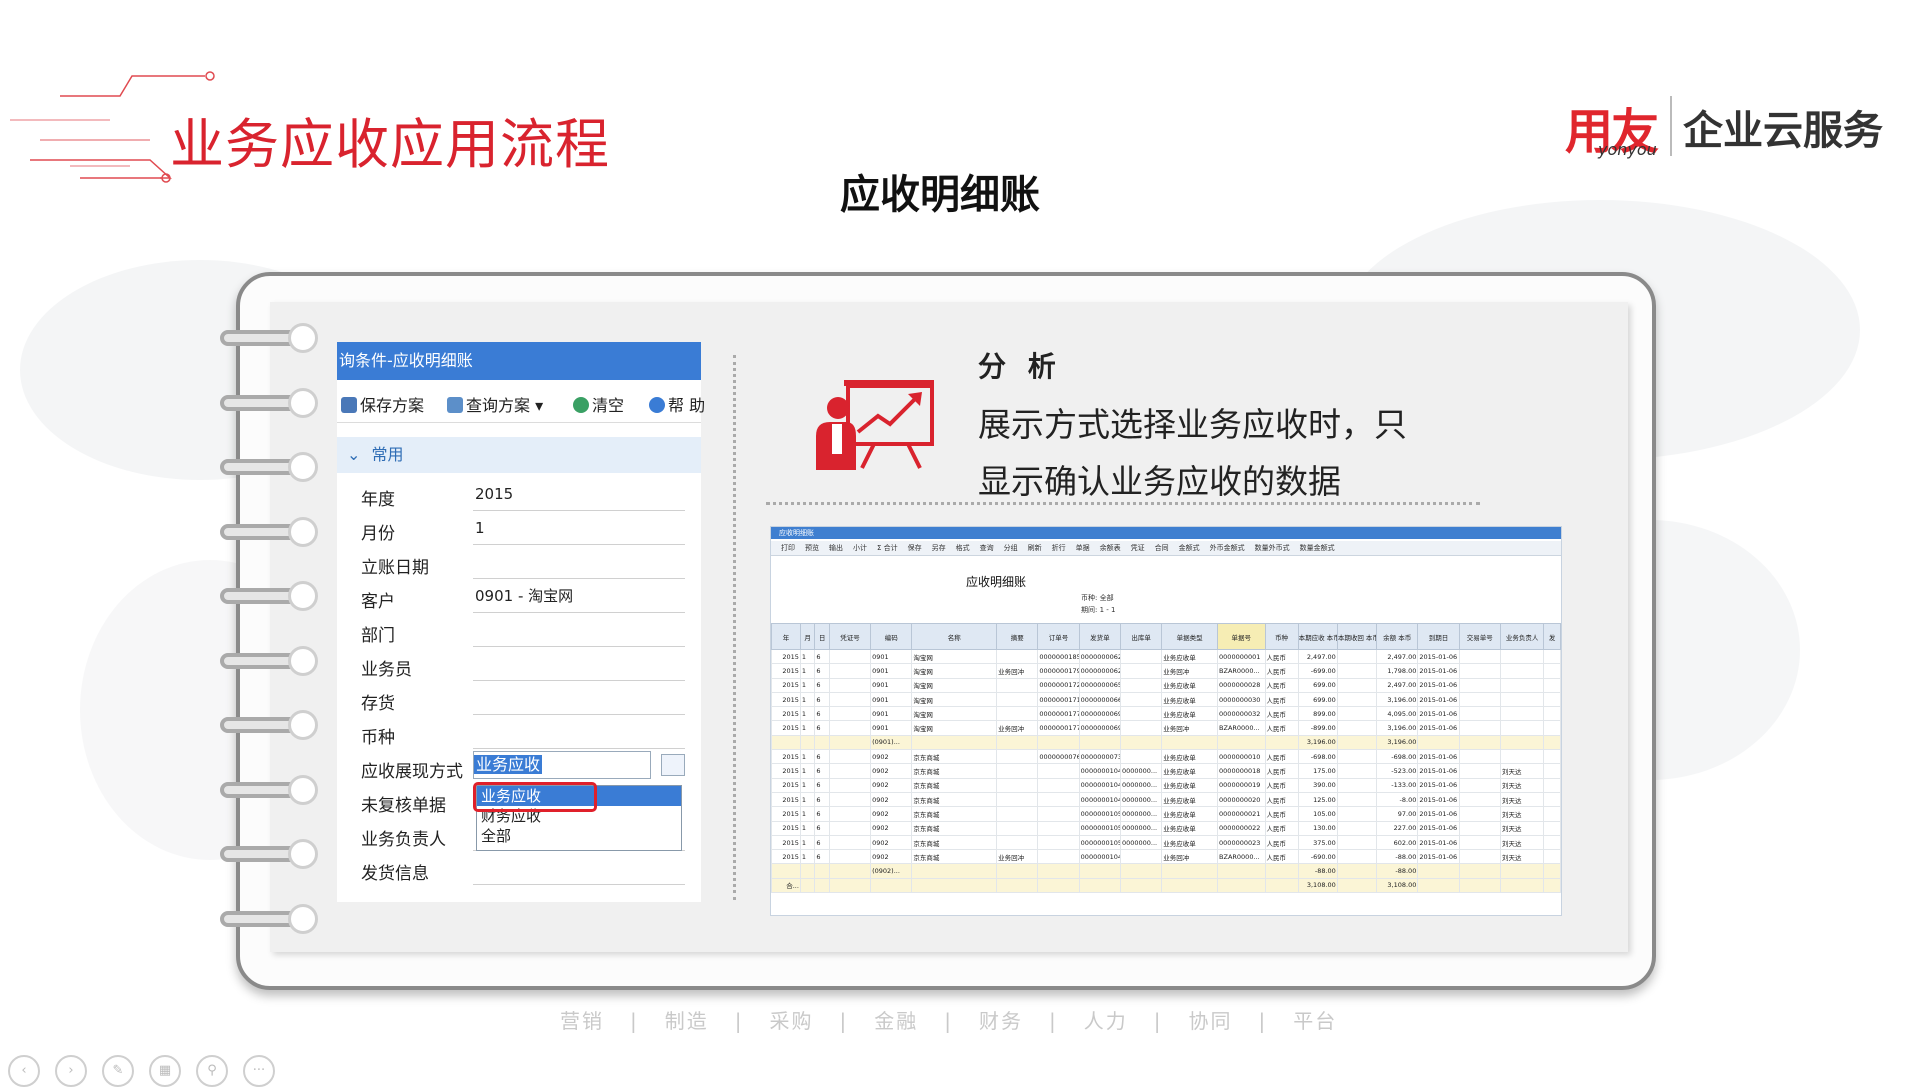 This screenshot has width=1920, height=1087. What do you see at coordinates (579, 699) in the screenshot?
I see `inventory-input` at bounding box center [579, 699].